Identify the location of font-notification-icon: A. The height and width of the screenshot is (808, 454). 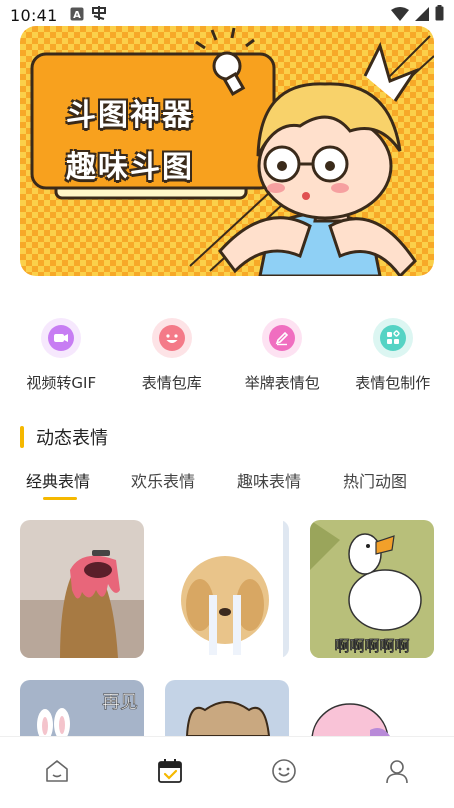
(77, 15).